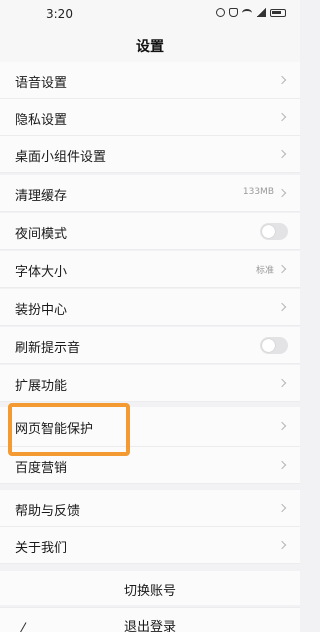 Image resolution: width=320 pixels, height=632 pixels. What do you see at coordinates (150, 545) in the screenshot?
I see `settings-row-about: 关于我们` at bounding box center [150, 545].